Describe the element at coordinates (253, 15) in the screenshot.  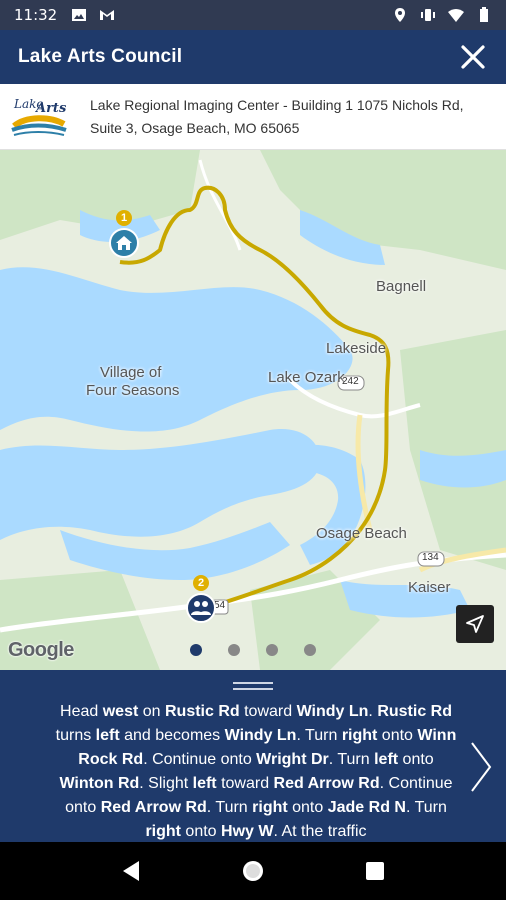
I see `status-bar: 11:32` at that location.